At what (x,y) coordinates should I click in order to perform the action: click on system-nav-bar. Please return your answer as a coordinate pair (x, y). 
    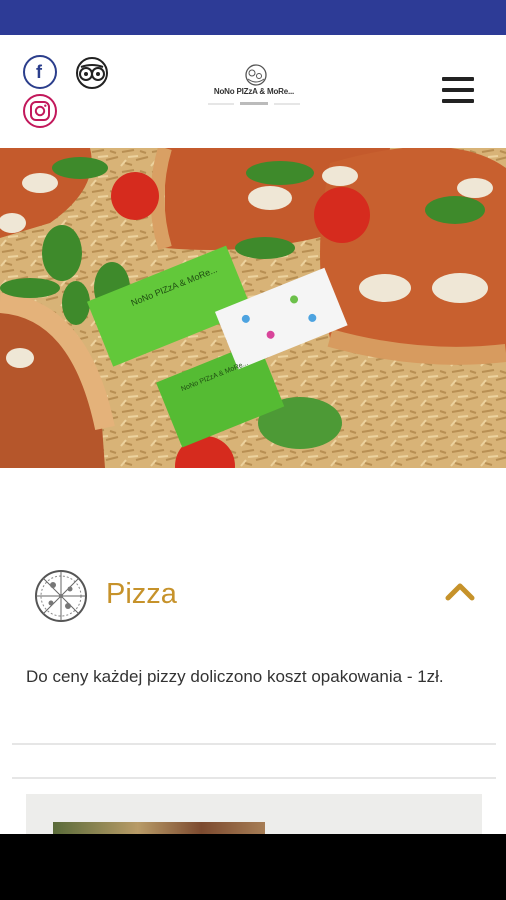
    Looking at the image, I should click on (253, 867).